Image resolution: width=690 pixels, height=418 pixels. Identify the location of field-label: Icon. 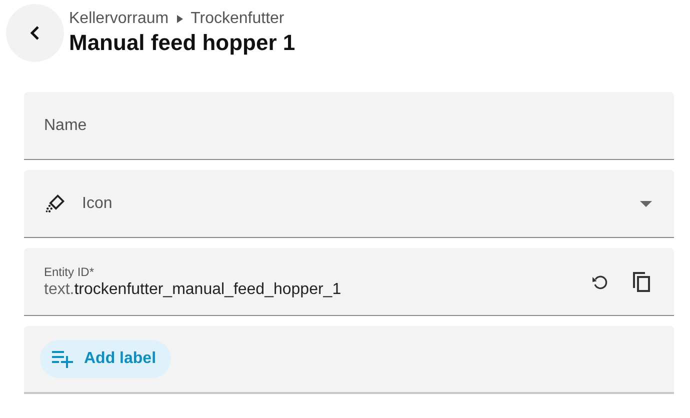
(97, 204).